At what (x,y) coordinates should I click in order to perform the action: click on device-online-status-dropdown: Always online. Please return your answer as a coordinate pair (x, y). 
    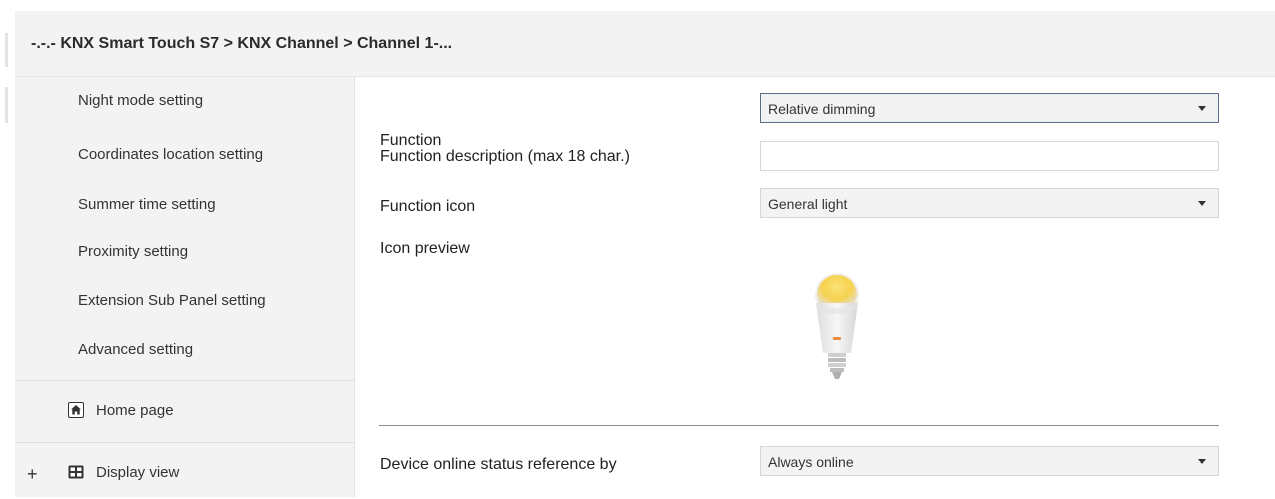
    Looking at the image, I should click on (989, 461).